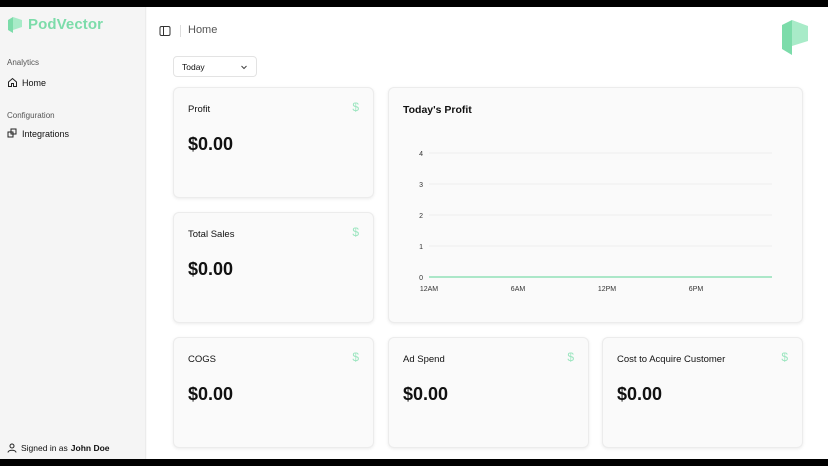 This screenshot has width=828, height=466. Describe the element at coordinates (273, 267) in the screenshot. I see `total-sales-card: Total Sales $ $0.00` at that location.